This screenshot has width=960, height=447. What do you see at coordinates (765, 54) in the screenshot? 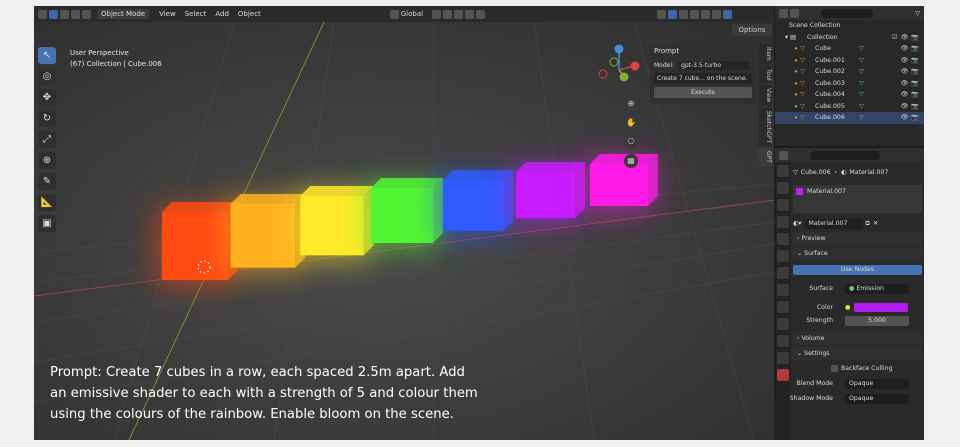
I see `tab-item: Item` at bounding box center [765, 54].